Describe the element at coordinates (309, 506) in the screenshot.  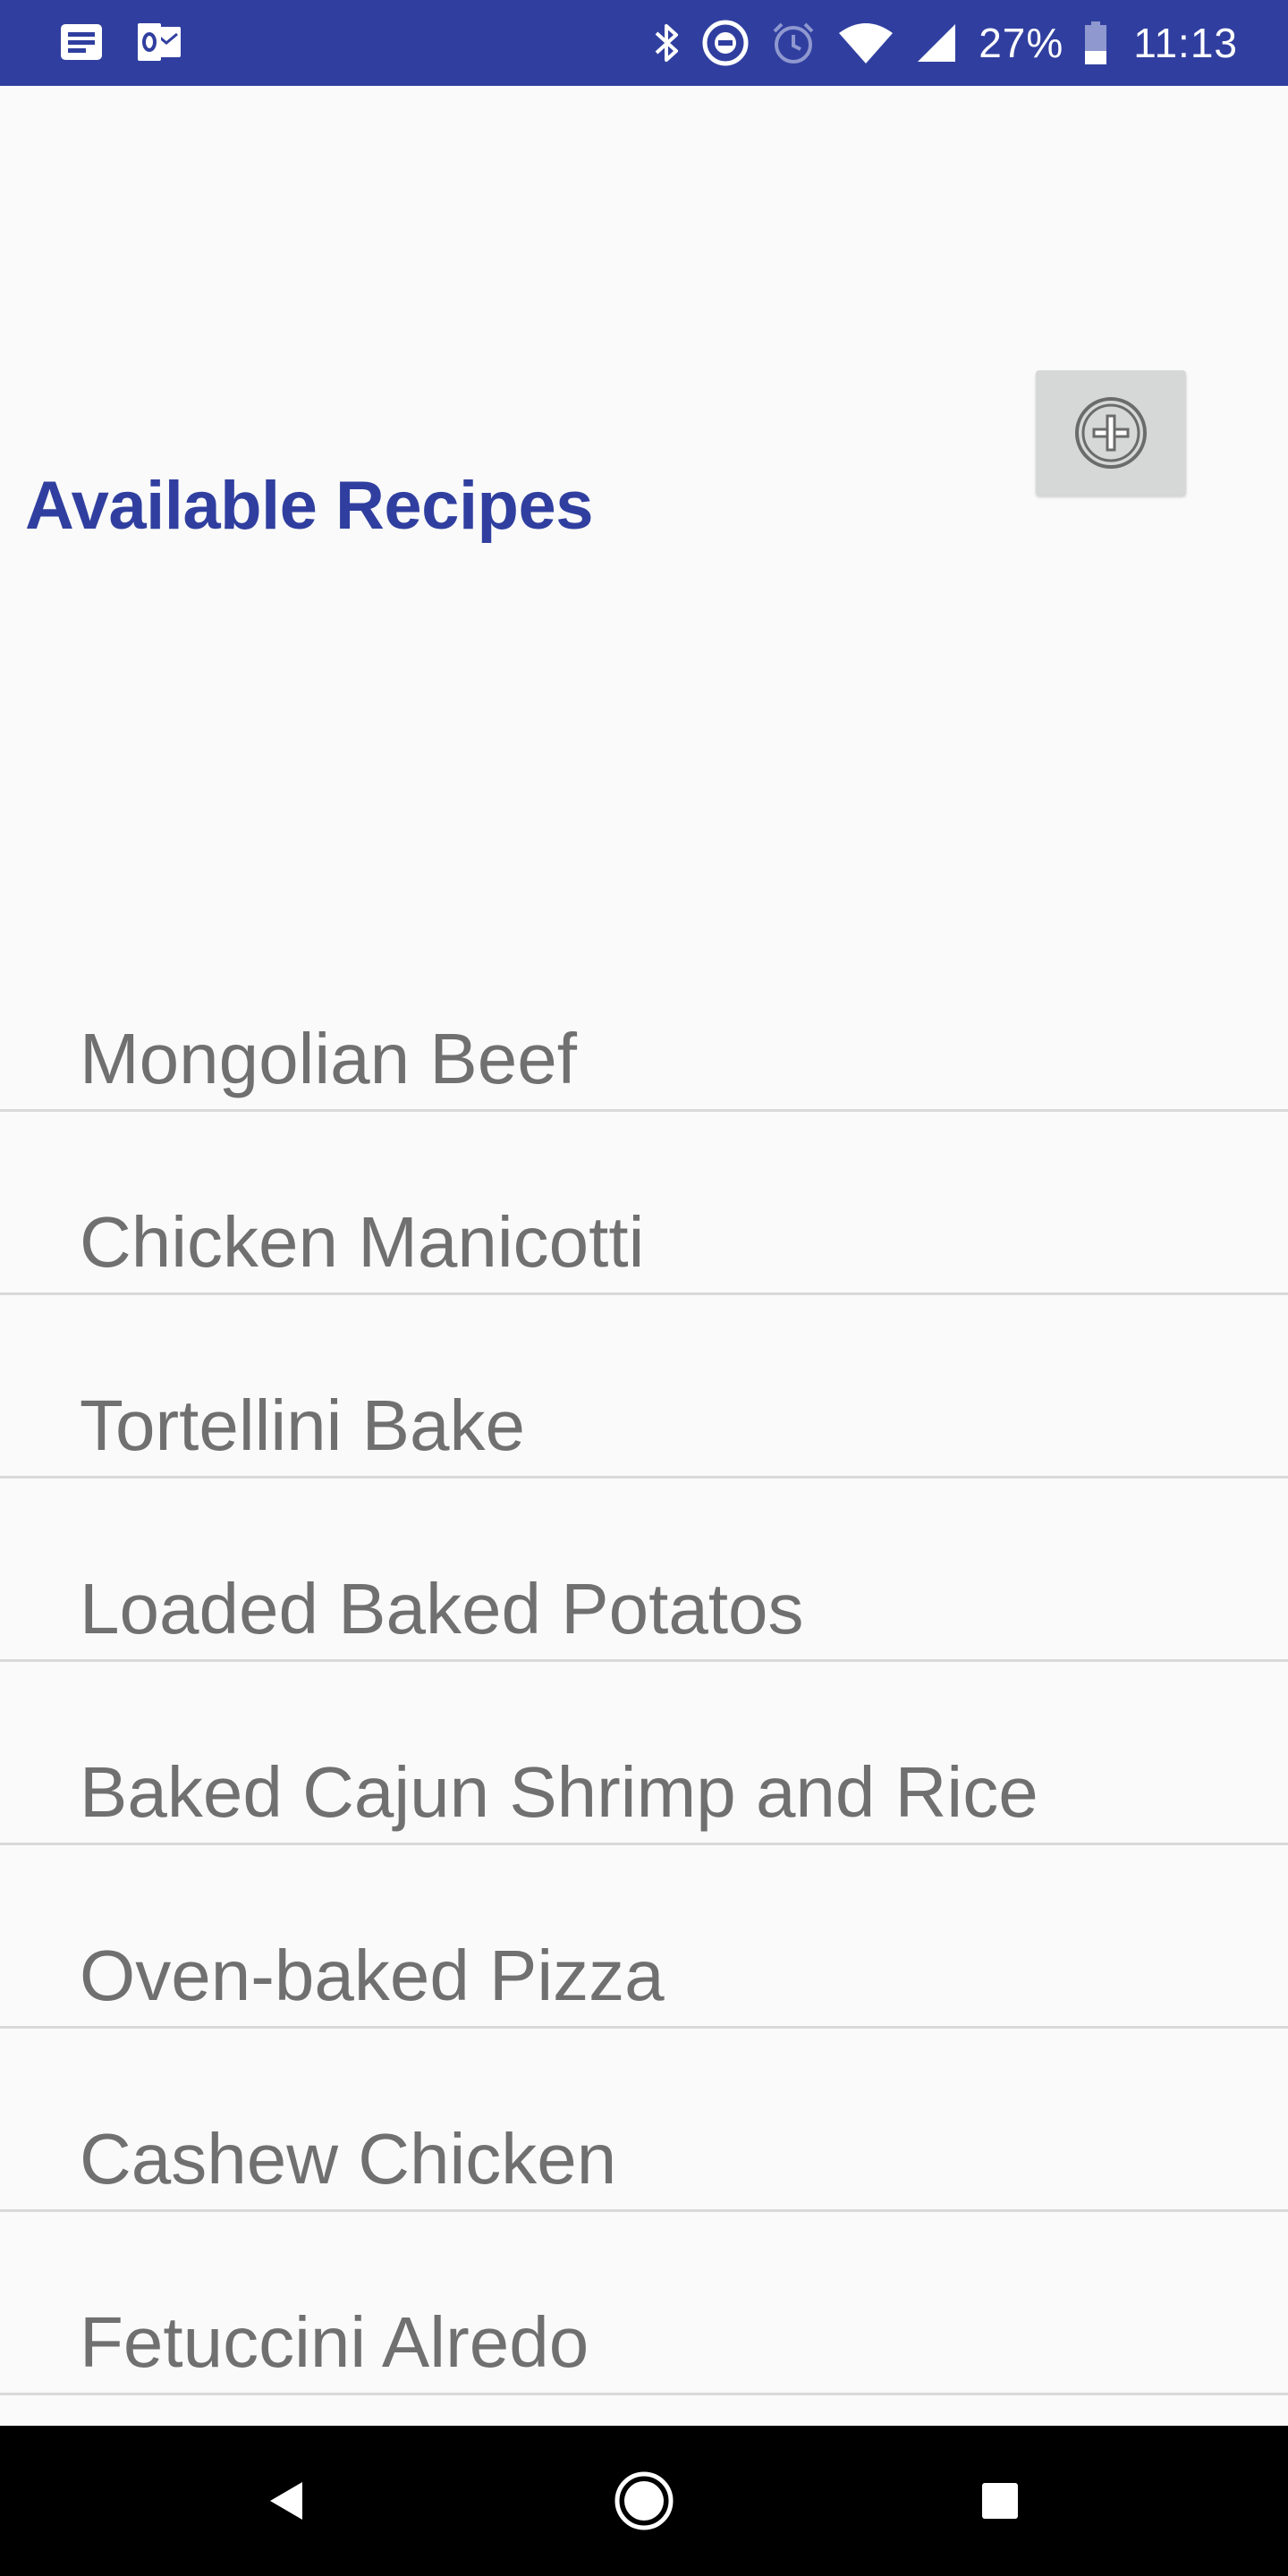
I see `page-title: Available Recipes` at that location.